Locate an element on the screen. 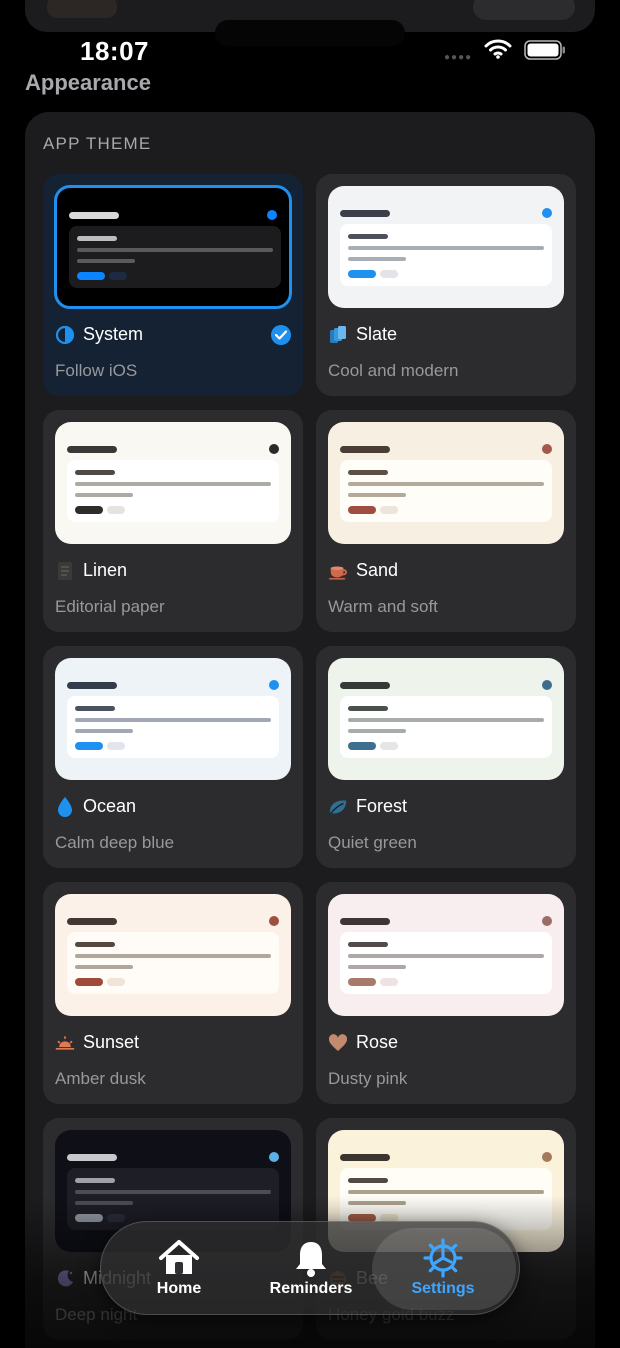 The width and height of the screenshot is (620, 1348). theme-name: Ocean is located at coordinates (110, 806).